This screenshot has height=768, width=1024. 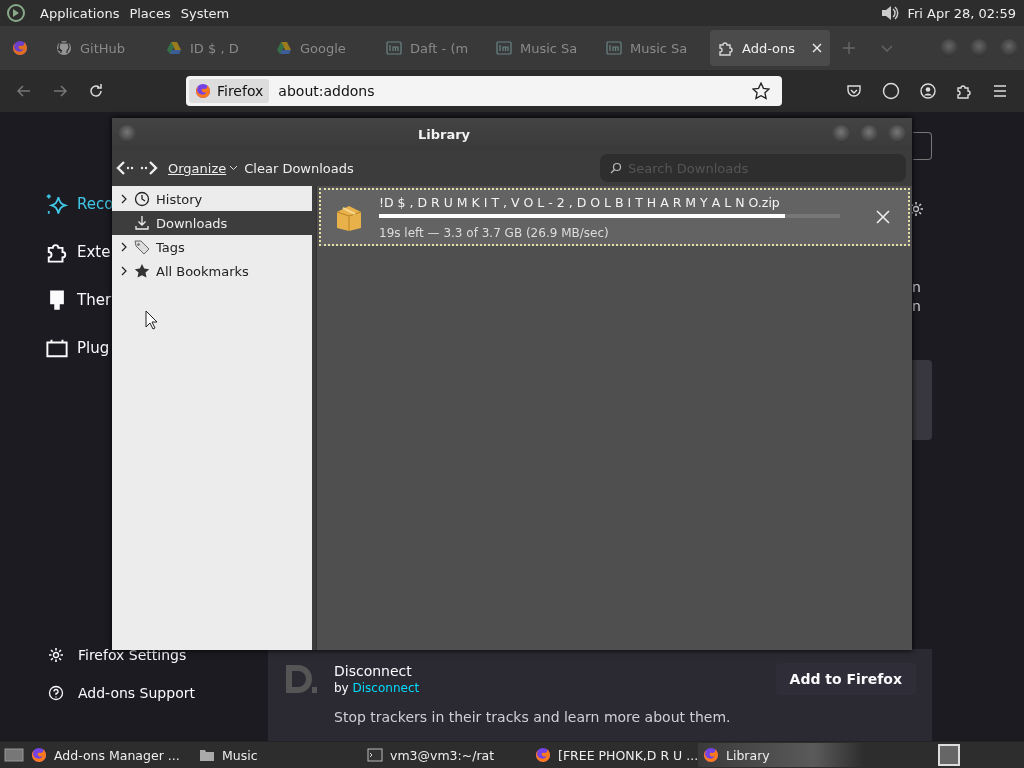 I want to click on show-desktop-icon, so click(x=14, y=755).